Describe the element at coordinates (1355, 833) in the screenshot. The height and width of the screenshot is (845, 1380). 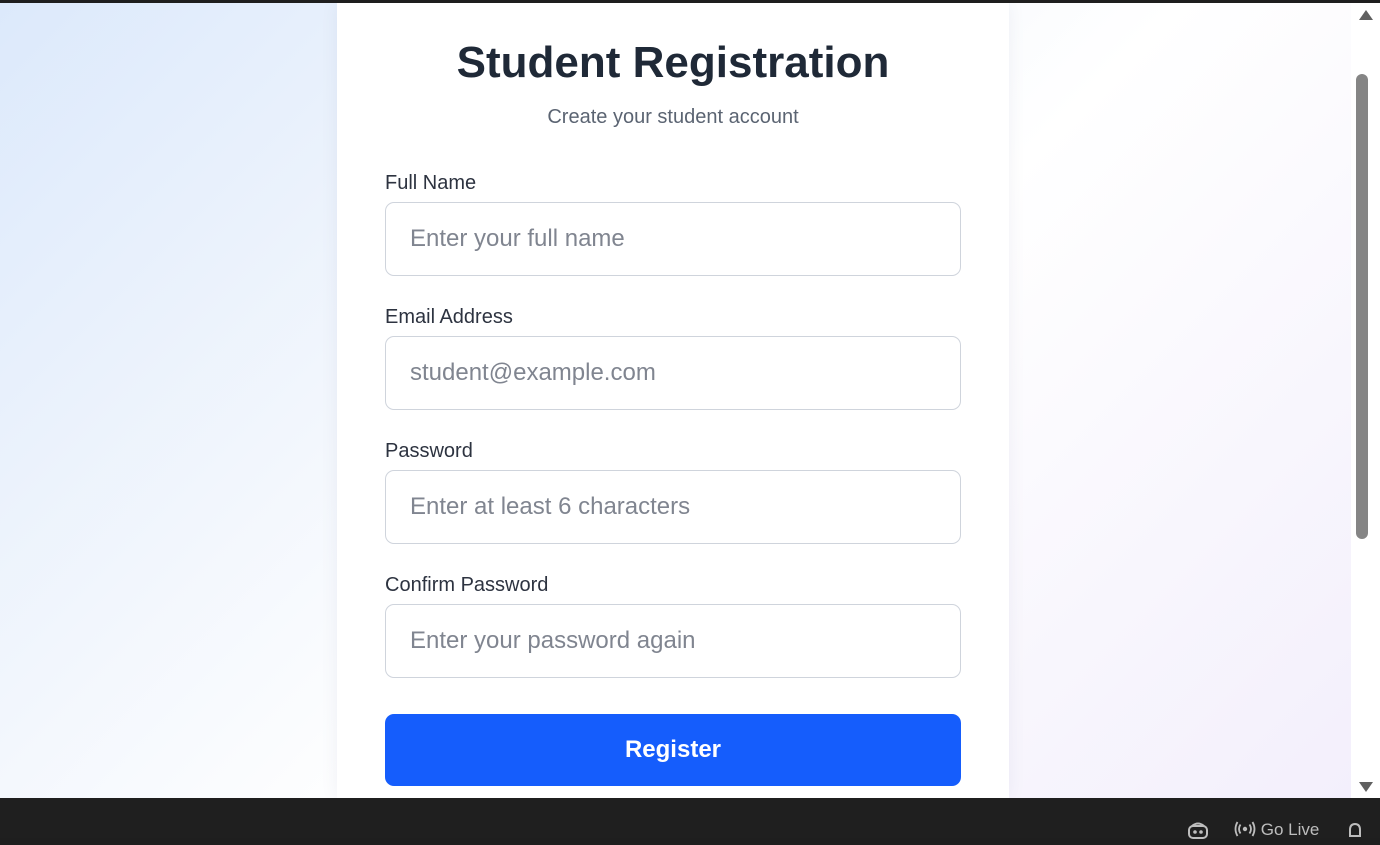
I see `bell-icon` at that location.